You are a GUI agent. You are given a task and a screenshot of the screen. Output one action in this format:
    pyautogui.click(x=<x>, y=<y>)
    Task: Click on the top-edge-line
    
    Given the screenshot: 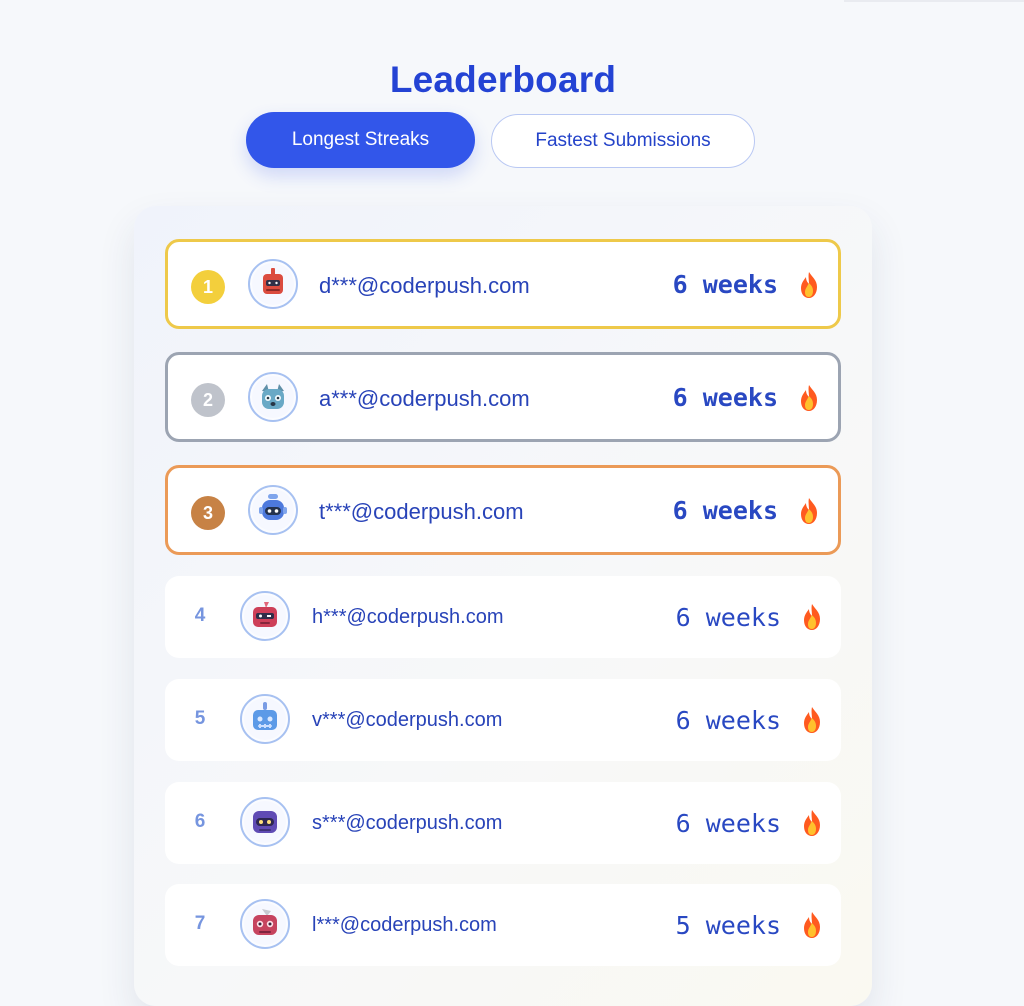 What is the action you would take?
    pyautogui.click(x=934, y=1)
    